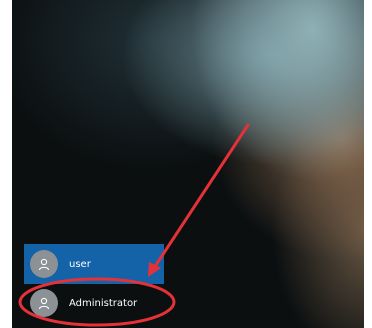  Describe the element at coordinates (154, 269) in the screenshot. I see `annotation-arrow-head` at that location.